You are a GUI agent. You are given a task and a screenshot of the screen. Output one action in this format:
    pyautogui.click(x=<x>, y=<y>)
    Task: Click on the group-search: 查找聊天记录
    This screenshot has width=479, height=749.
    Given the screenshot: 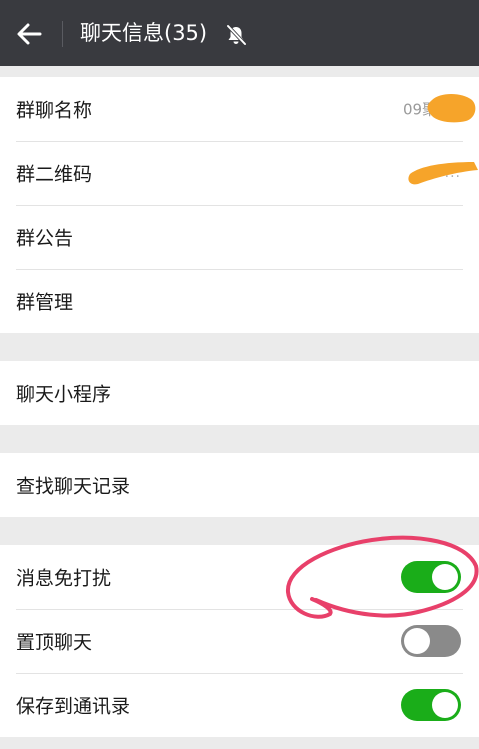 What is the action you would take?
    pyautogui.click(x=239, y=485)
    